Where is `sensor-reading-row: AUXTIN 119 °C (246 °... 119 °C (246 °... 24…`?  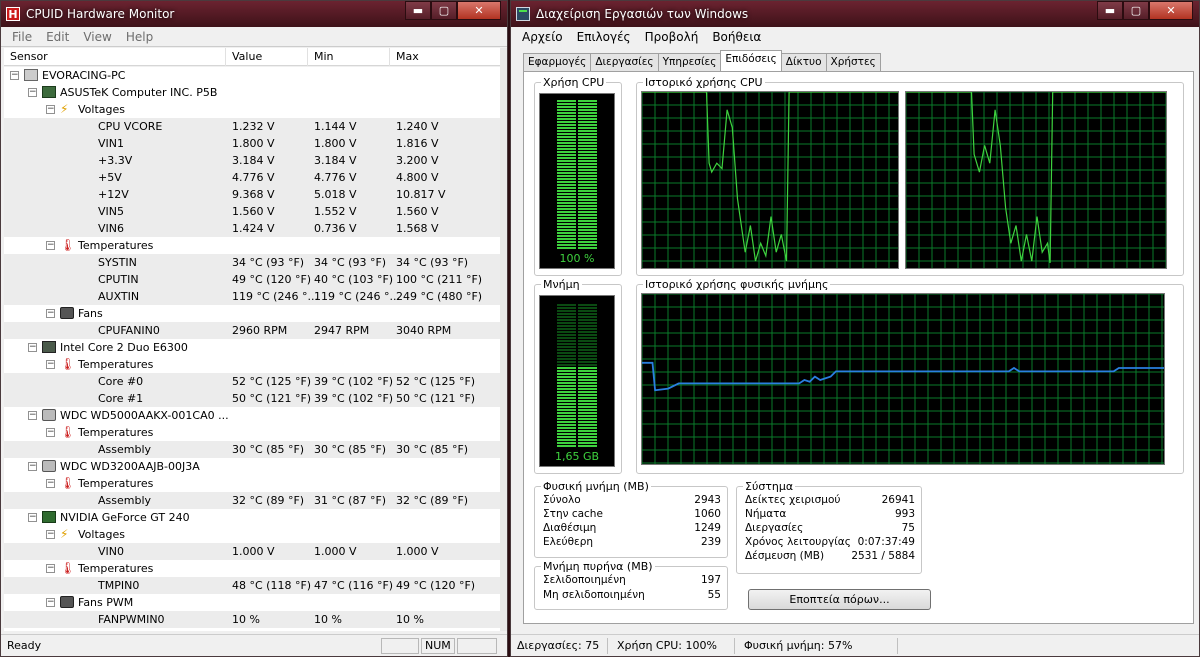
sensor-reading-row: AUXTIN 119 °C (246 °... 119 °C (246 °... 24… is located at coordinates (252, 296).